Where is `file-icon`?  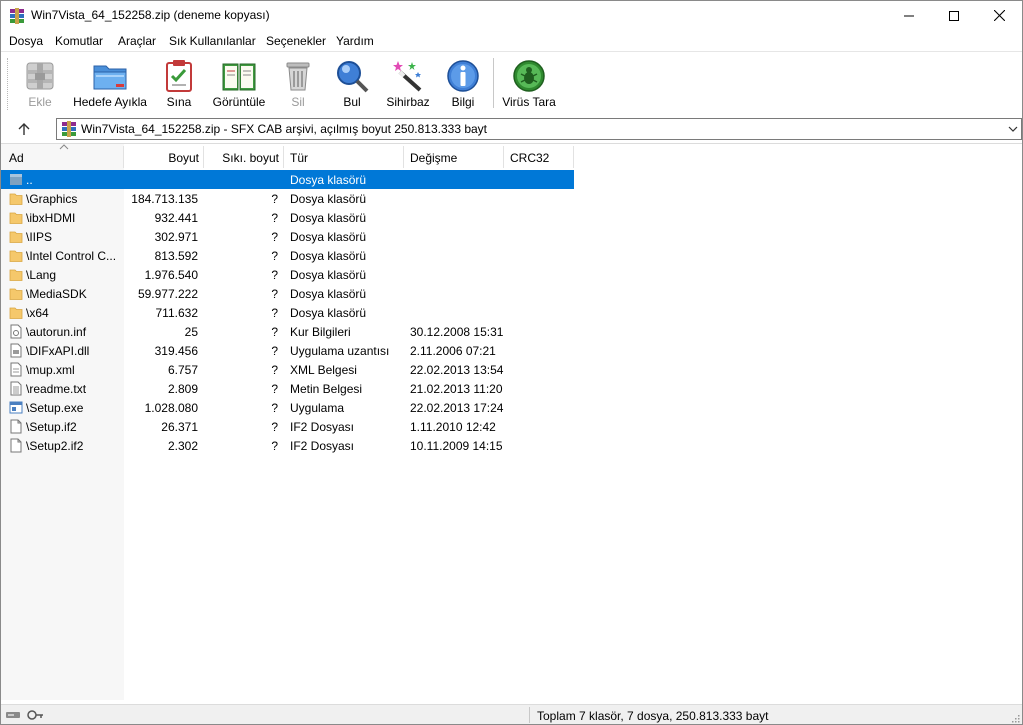 file-icon is located at coordinates (16, 426).